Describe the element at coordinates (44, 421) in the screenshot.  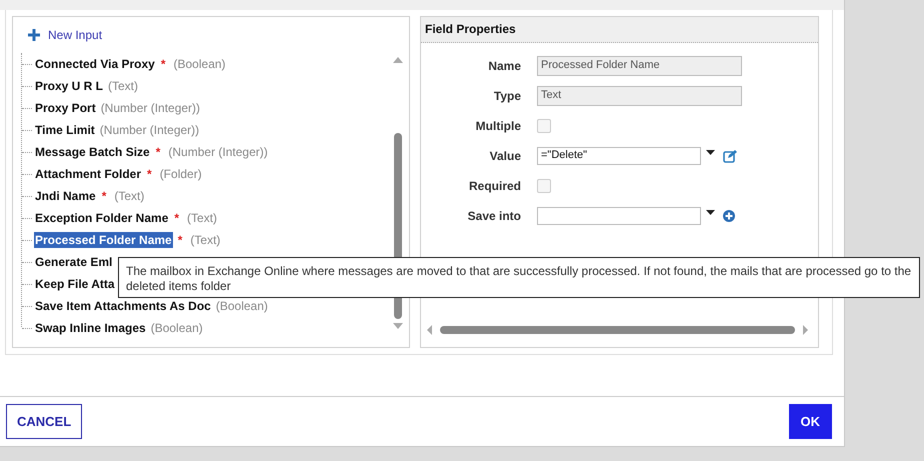
I see `cancel-button: CANCEL` at that location.